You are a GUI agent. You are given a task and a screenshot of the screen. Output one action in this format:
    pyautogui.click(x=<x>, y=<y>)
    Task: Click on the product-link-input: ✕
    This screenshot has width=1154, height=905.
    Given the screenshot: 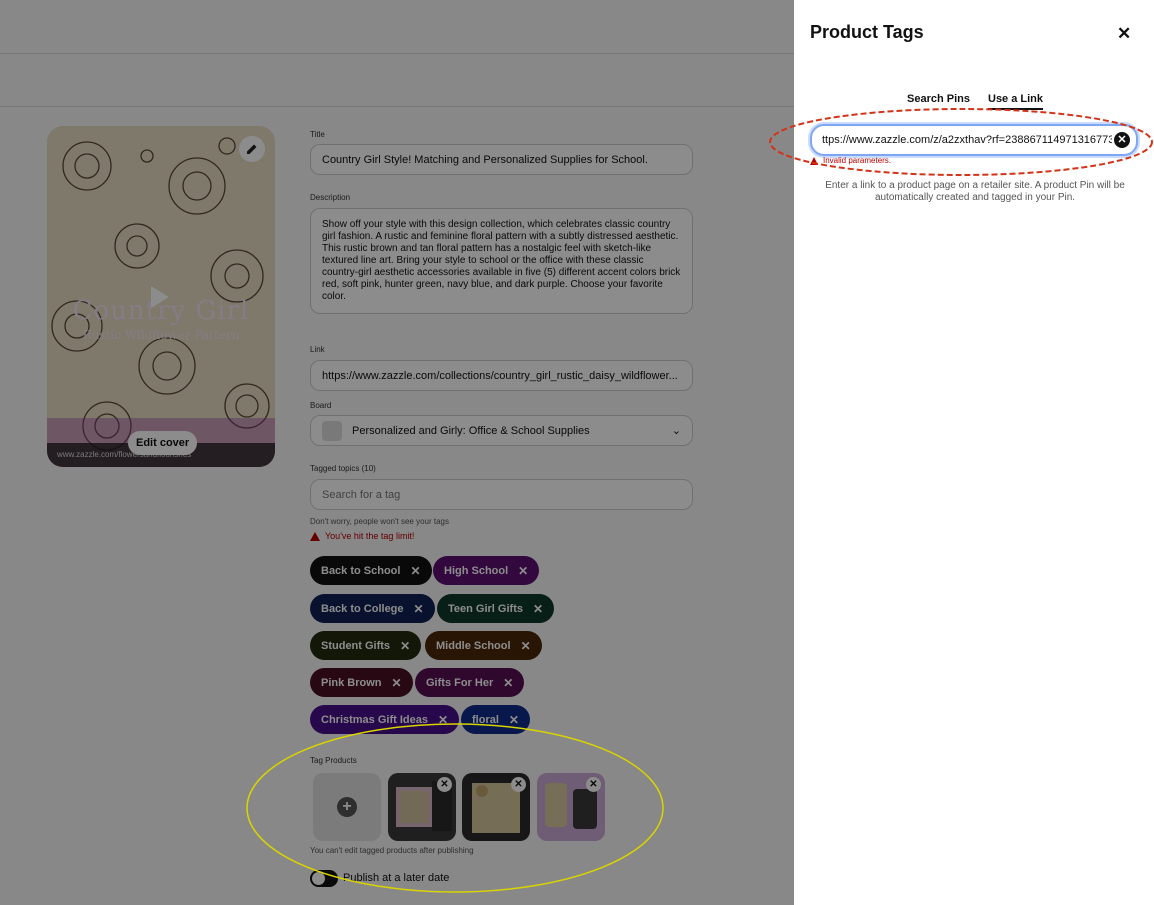 What is the action you would take?
    pyautogui.click(x=974, y=140)
    